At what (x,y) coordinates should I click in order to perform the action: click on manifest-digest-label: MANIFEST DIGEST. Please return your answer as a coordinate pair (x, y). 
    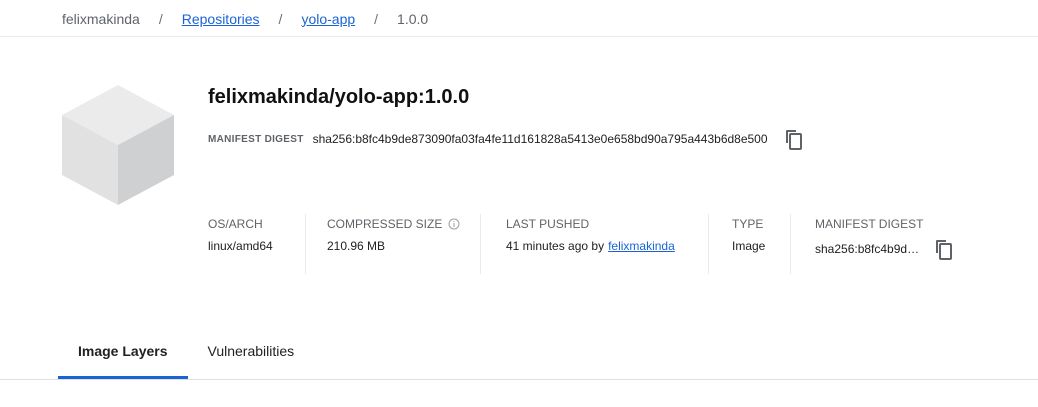
    Looking at the image, I should click on (256, 139).